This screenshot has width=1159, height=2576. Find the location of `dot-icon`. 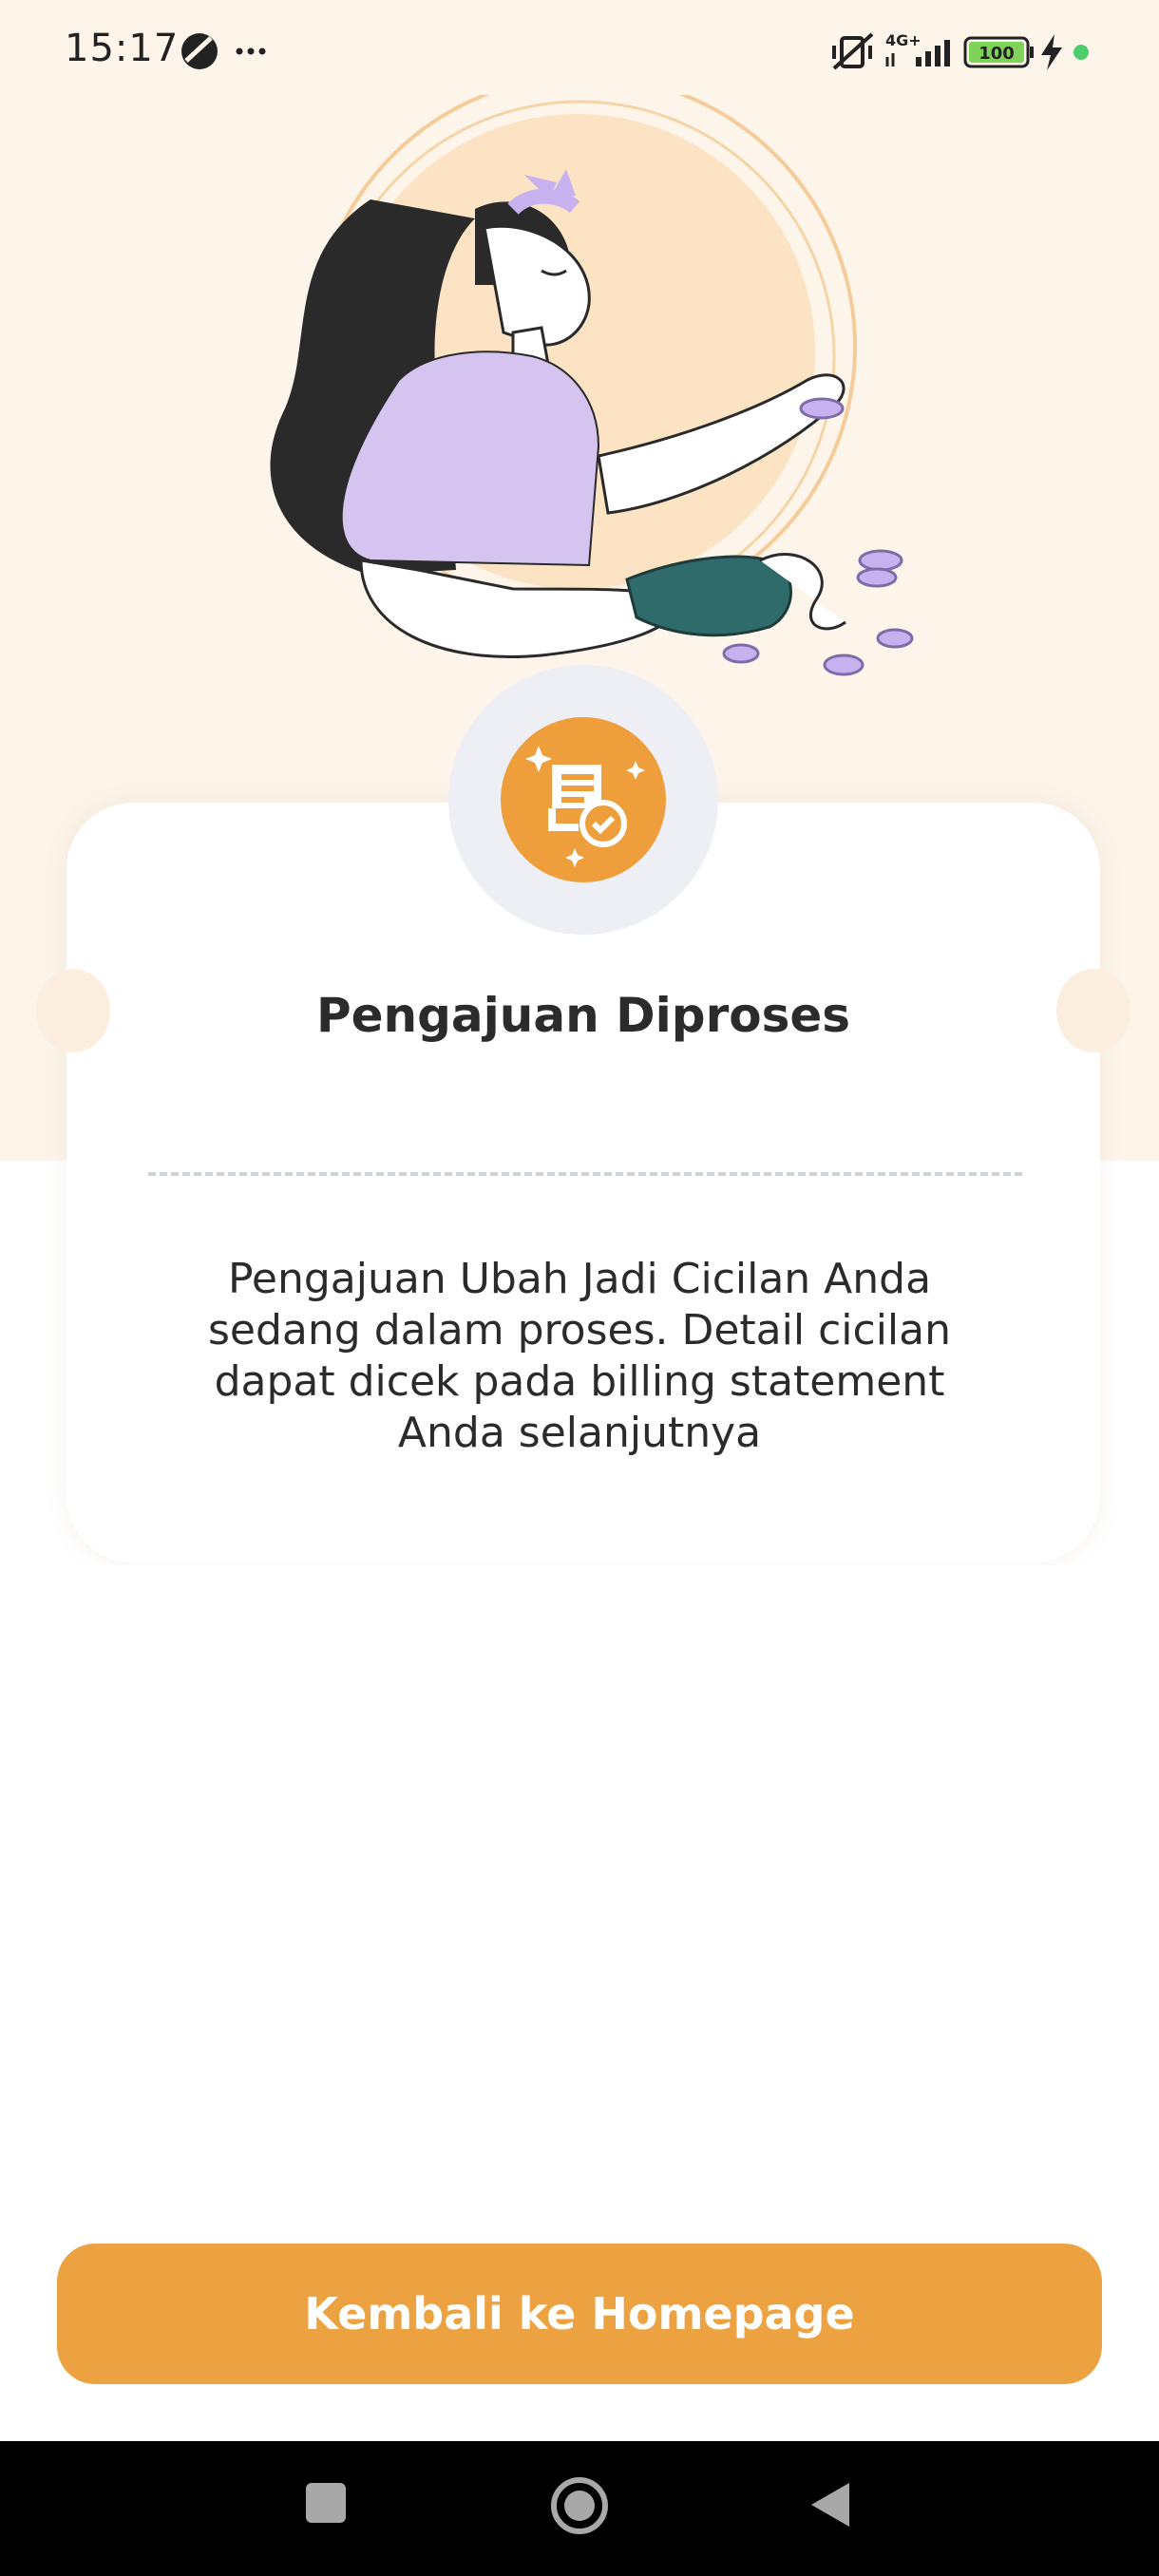

dot-icon is located at coordinates (1081, 52).